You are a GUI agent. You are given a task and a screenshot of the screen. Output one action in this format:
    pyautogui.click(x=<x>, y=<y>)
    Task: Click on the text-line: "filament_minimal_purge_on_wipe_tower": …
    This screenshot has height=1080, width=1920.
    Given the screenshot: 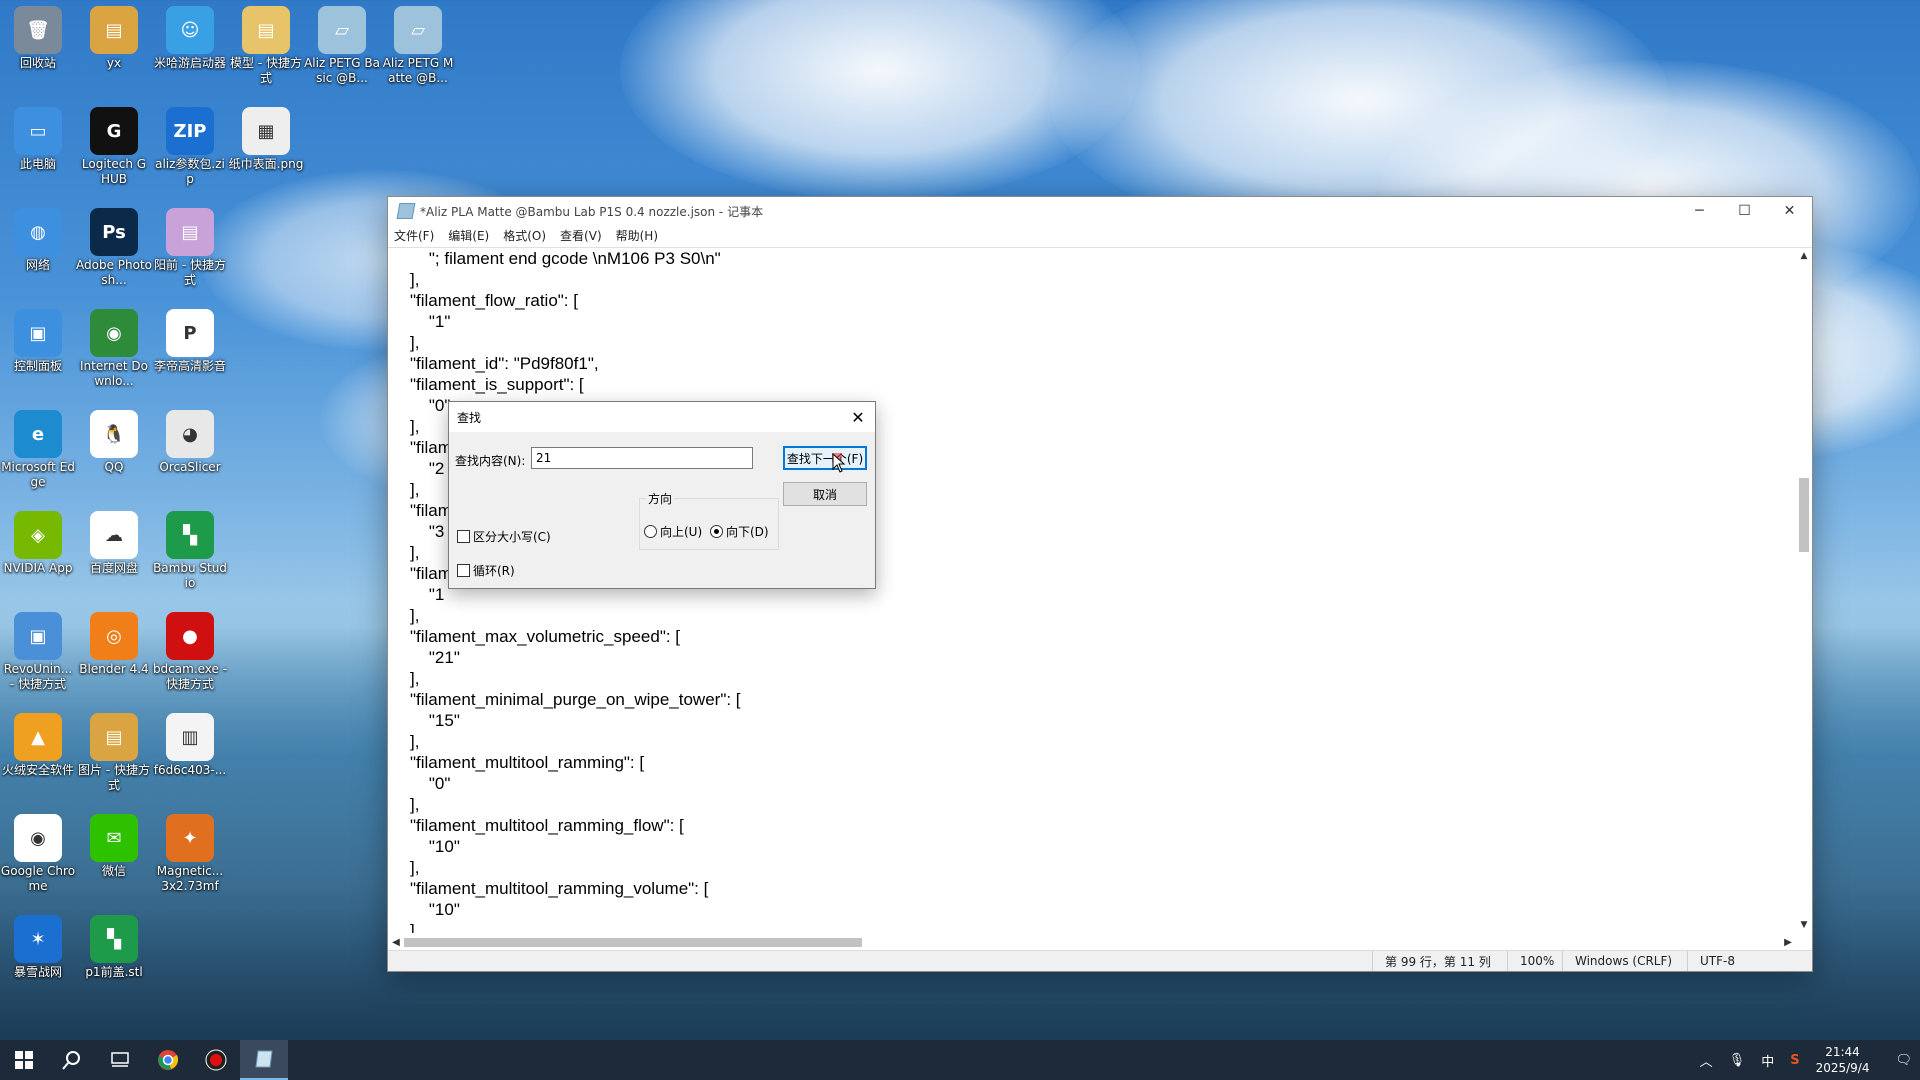 What is the action you would take?
    pyautogui.click(x=1103, y=699)
    